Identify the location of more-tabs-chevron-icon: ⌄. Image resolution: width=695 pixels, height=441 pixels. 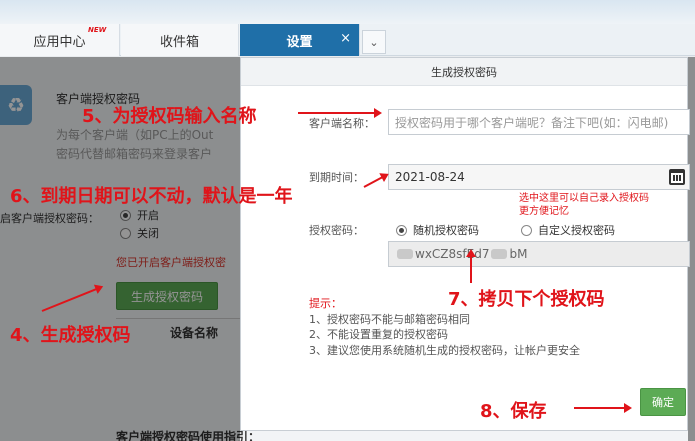
(374, 42).